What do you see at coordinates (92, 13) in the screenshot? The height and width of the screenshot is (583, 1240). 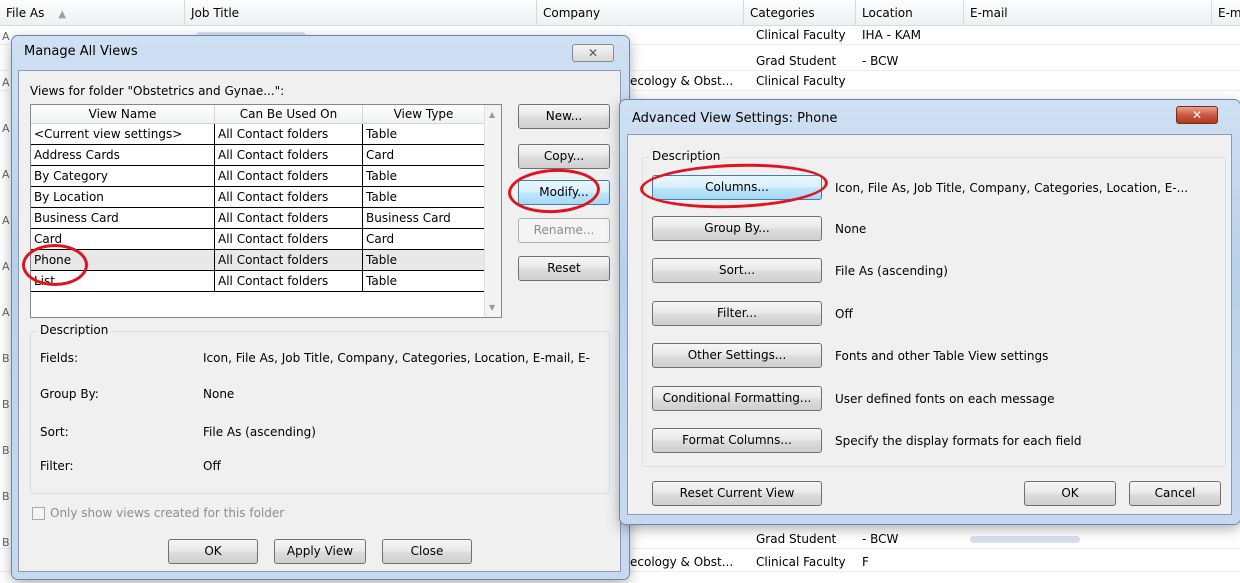 I see `column-header-file-as: File As ▲` at bounding box center [92, 13].